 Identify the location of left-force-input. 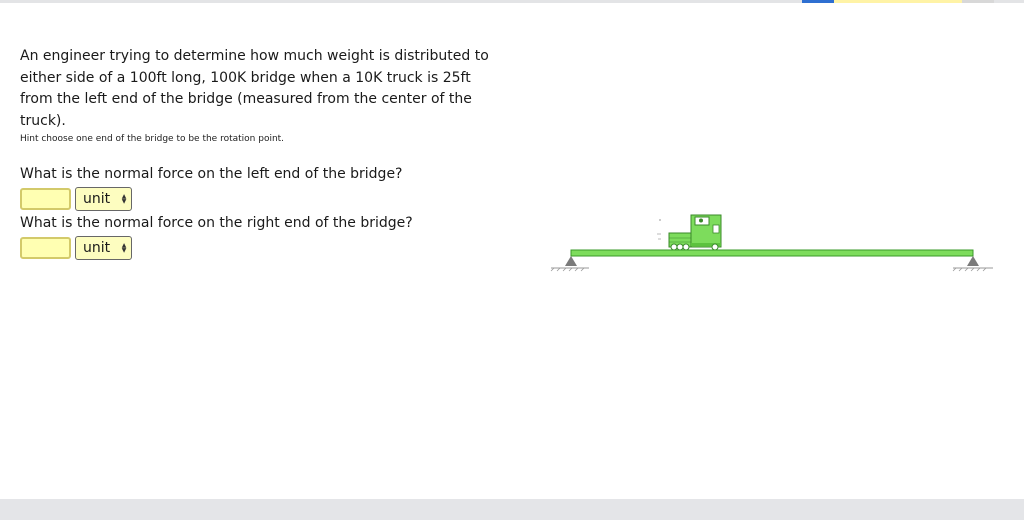
(45, 199).